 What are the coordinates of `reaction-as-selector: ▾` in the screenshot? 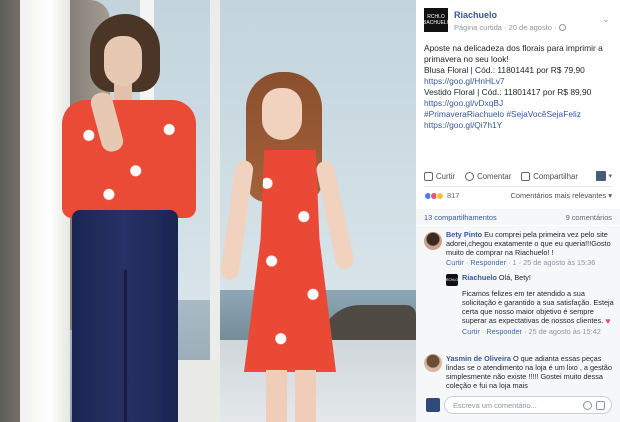 It's located at (604, 176).